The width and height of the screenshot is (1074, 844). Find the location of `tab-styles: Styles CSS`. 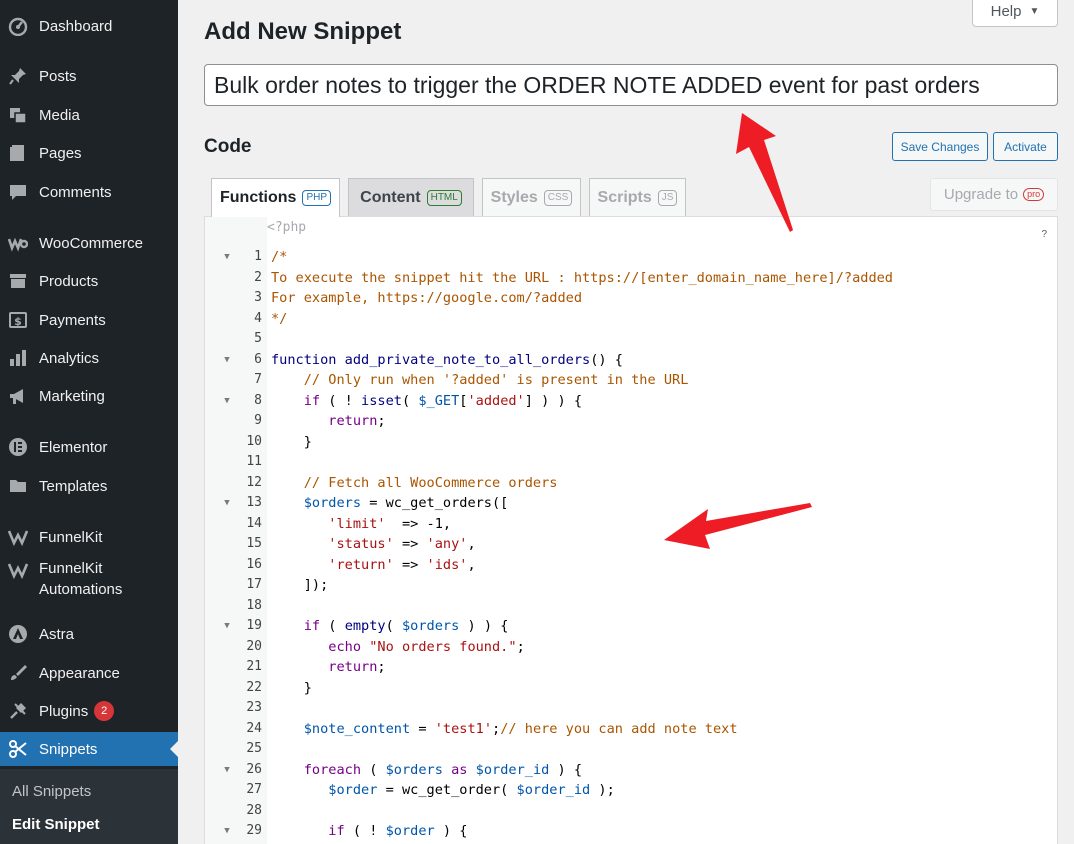

tab-styles: Styles CSS is located at coordinates (531, 197).